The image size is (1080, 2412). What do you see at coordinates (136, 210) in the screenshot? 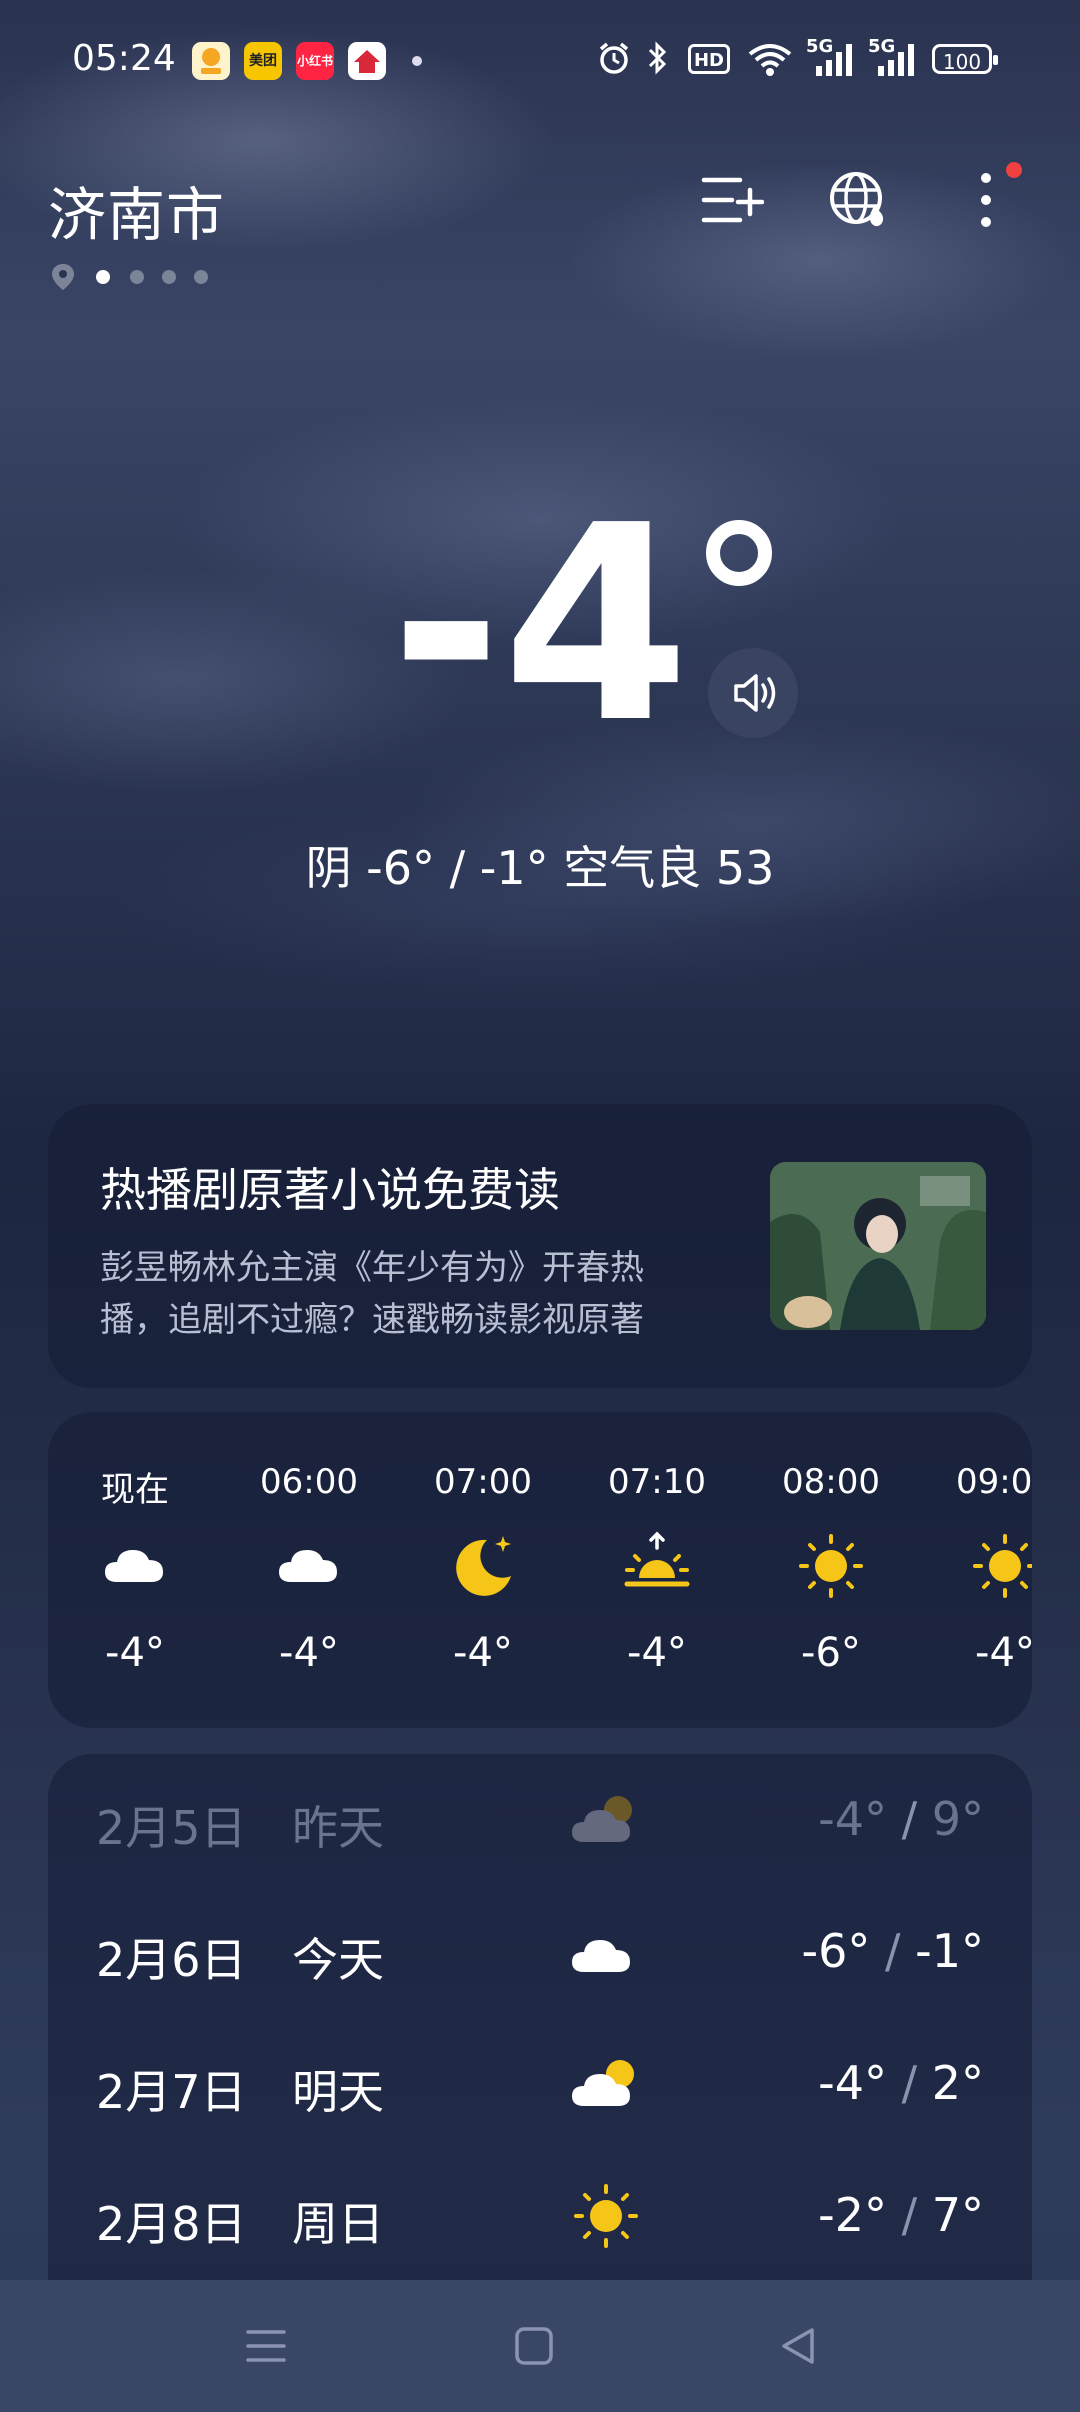
I see `city-name: 济南市` at bounding box center [136, 210].